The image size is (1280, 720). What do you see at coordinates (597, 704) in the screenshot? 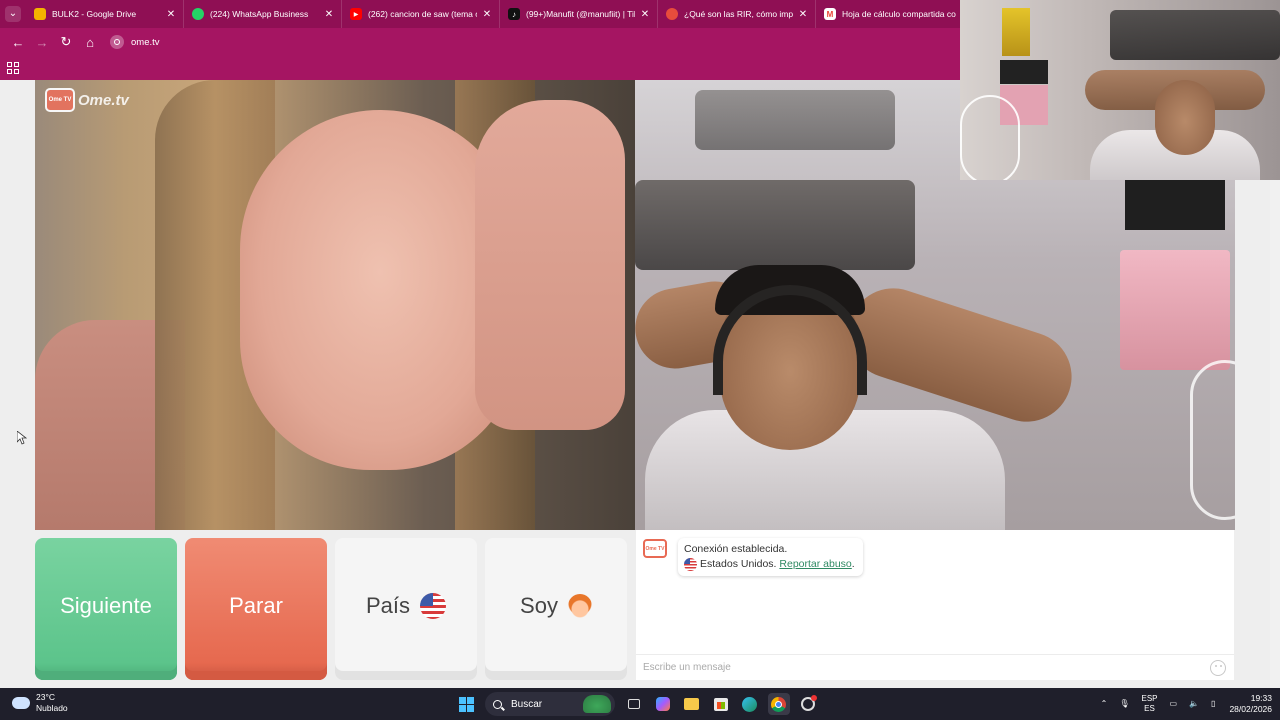
I see `search-highlight-icon` at bounding box center [597, 704].